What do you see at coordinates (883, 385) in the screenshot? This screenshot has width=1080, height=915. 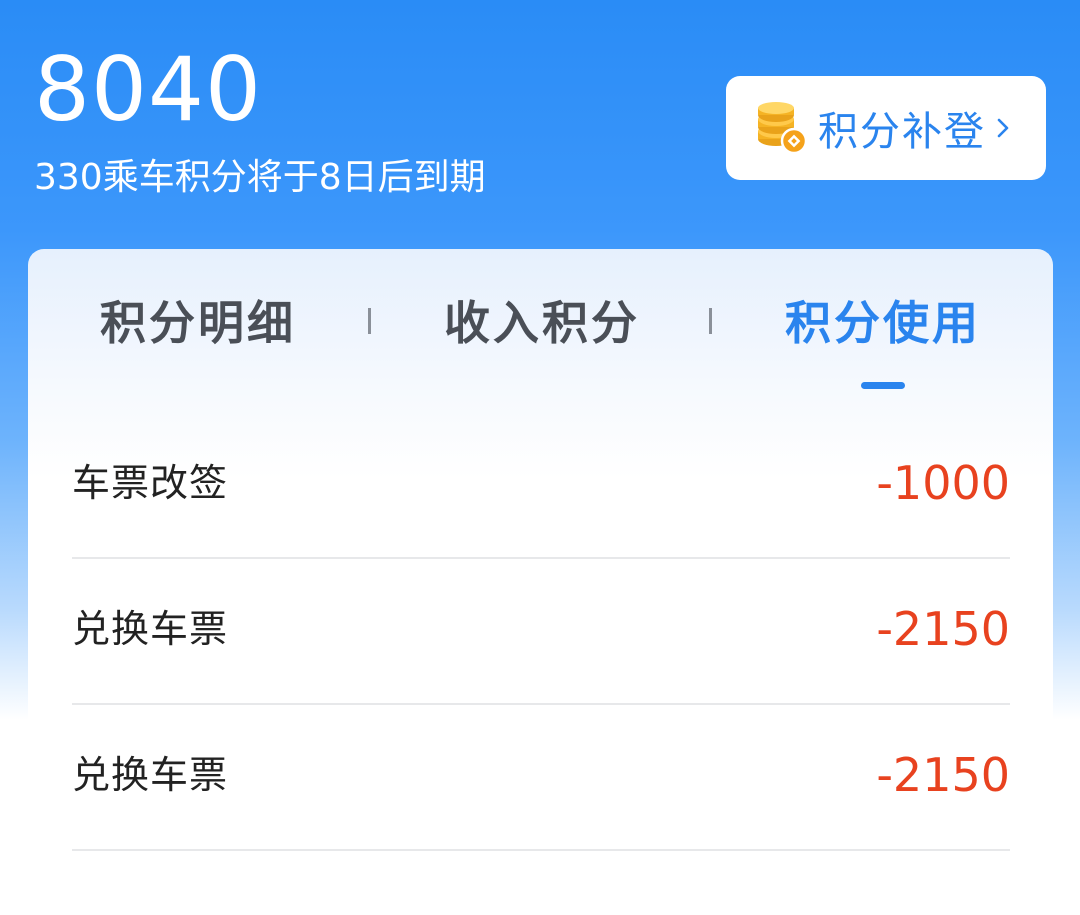 I see `active-tab-indicator` at bounding box center [883, 385].